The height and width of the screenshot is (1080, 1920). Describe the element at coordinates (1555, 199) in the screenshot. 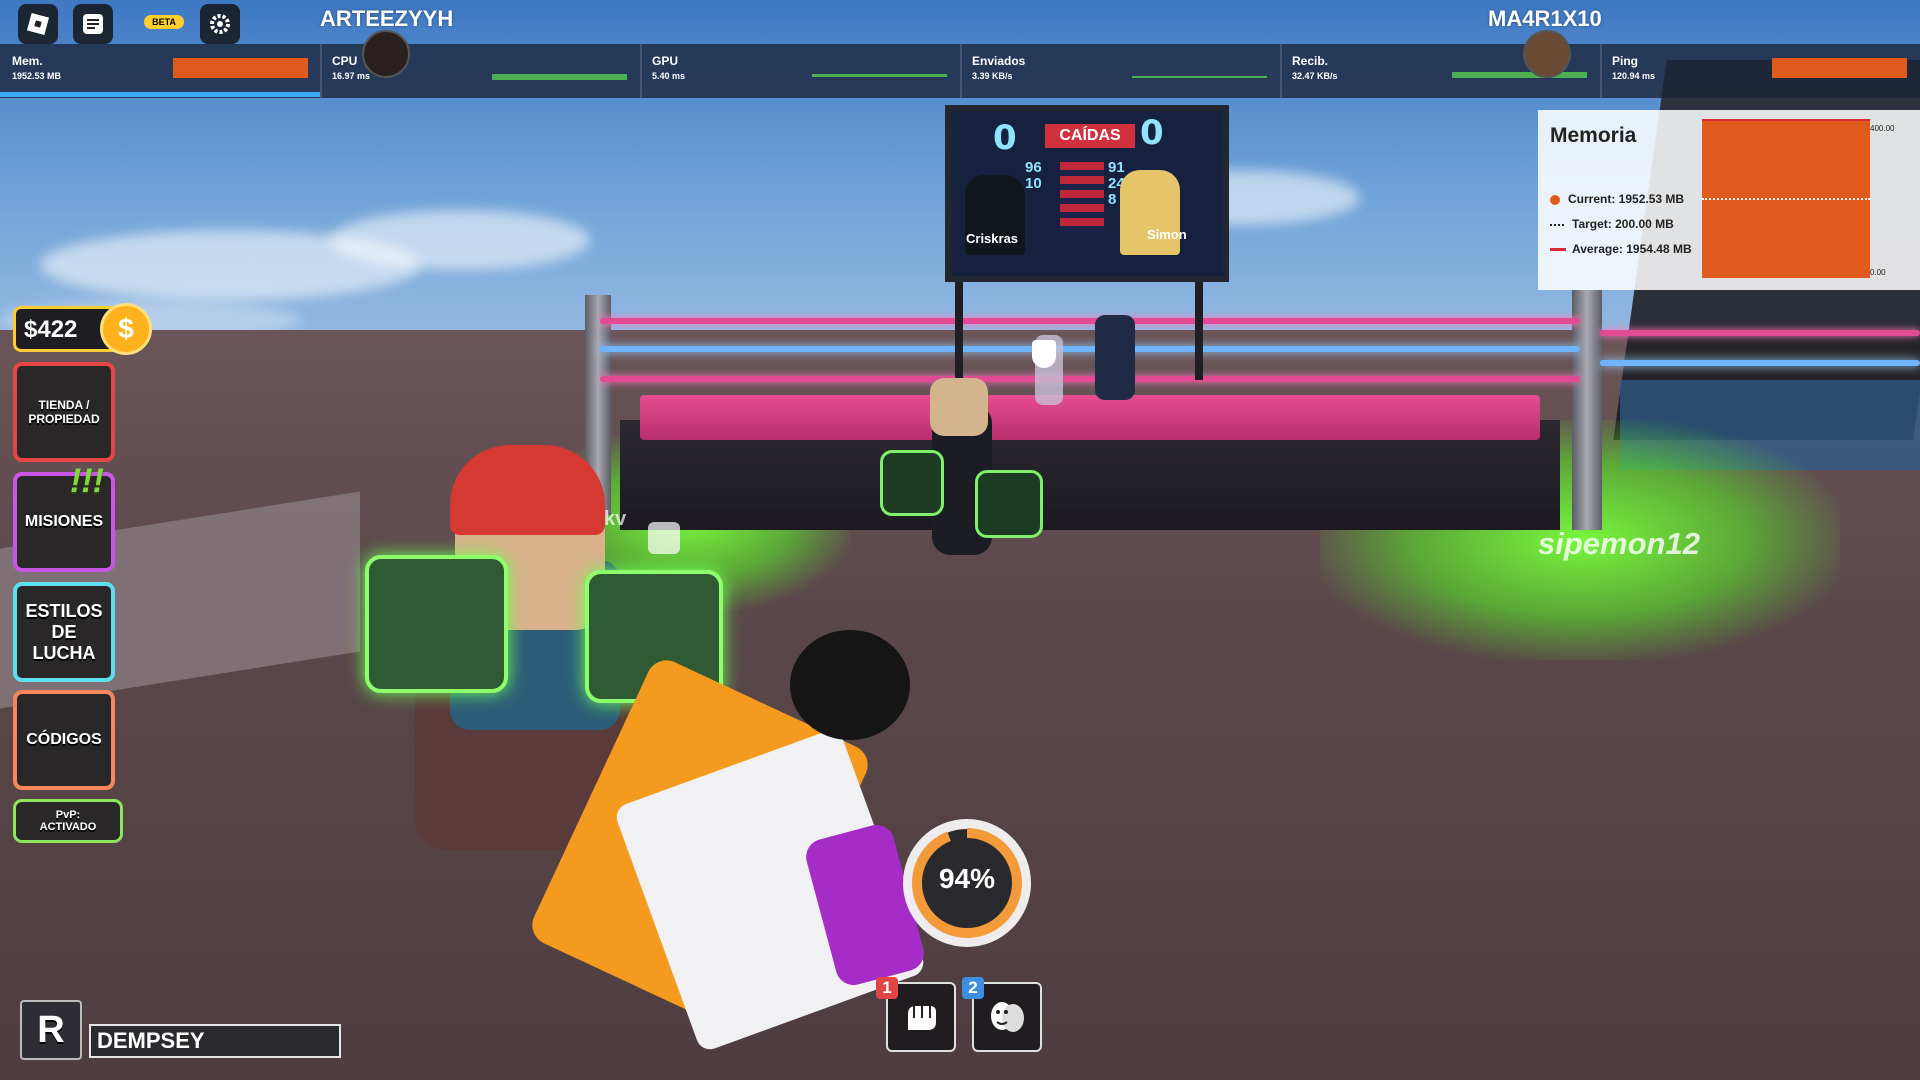

I see `current-legend-icon` at that location.